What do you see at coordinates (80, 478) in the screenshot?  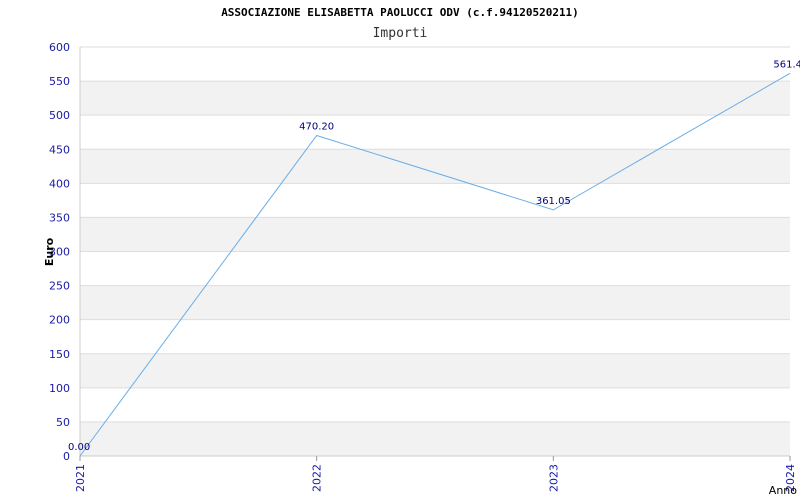 I see `x-tick-label: 2021` at bounding box center [80, 478].